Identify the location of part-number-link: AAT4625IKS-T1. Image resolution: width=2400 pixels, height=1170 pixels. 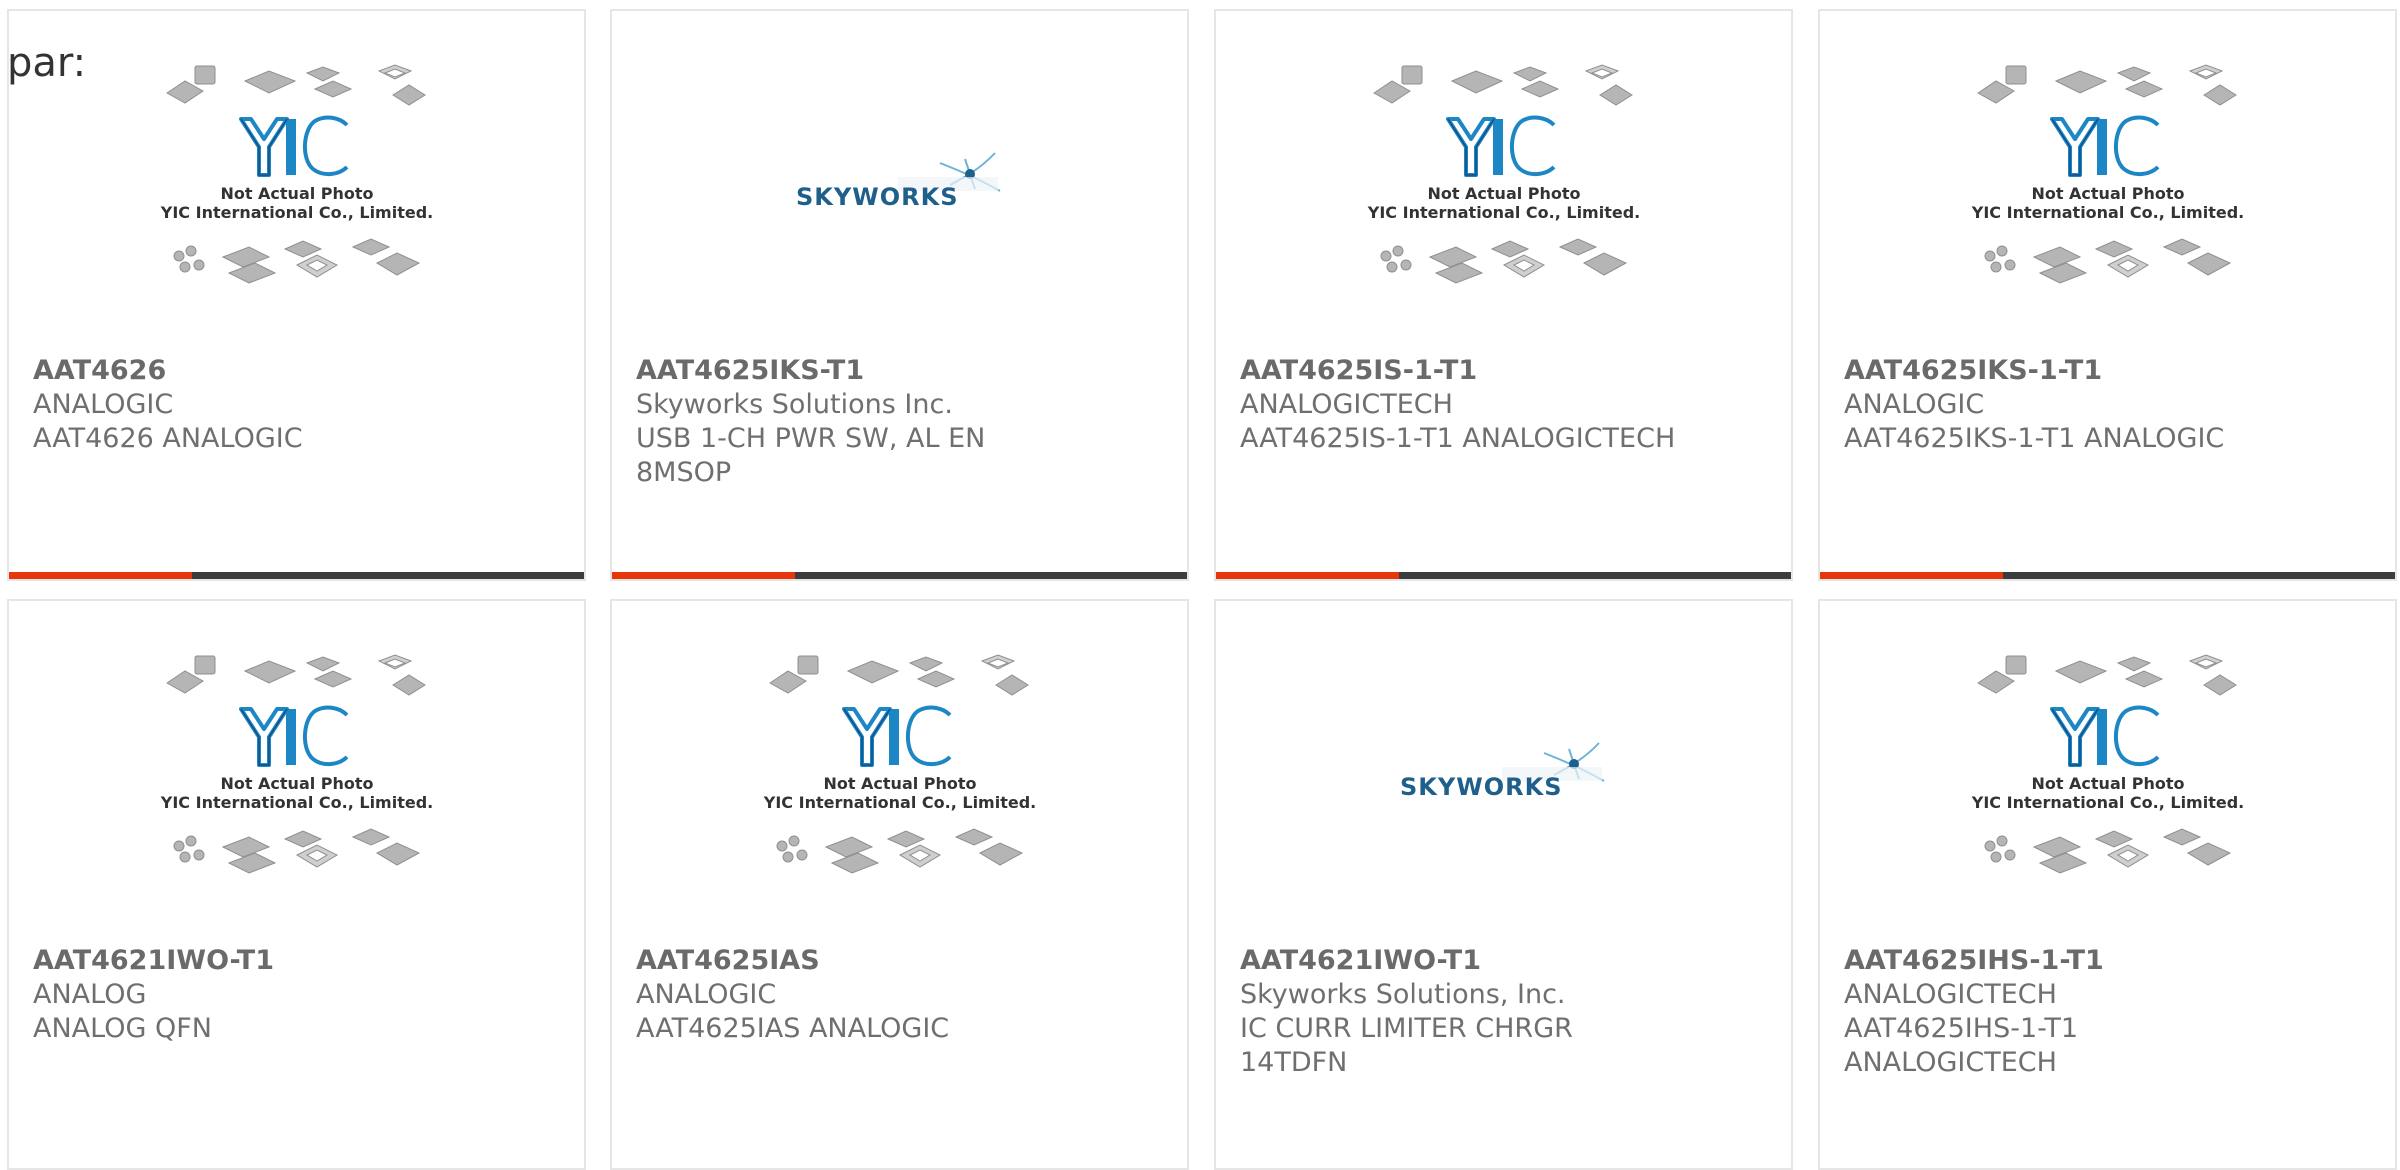
(901, 371).